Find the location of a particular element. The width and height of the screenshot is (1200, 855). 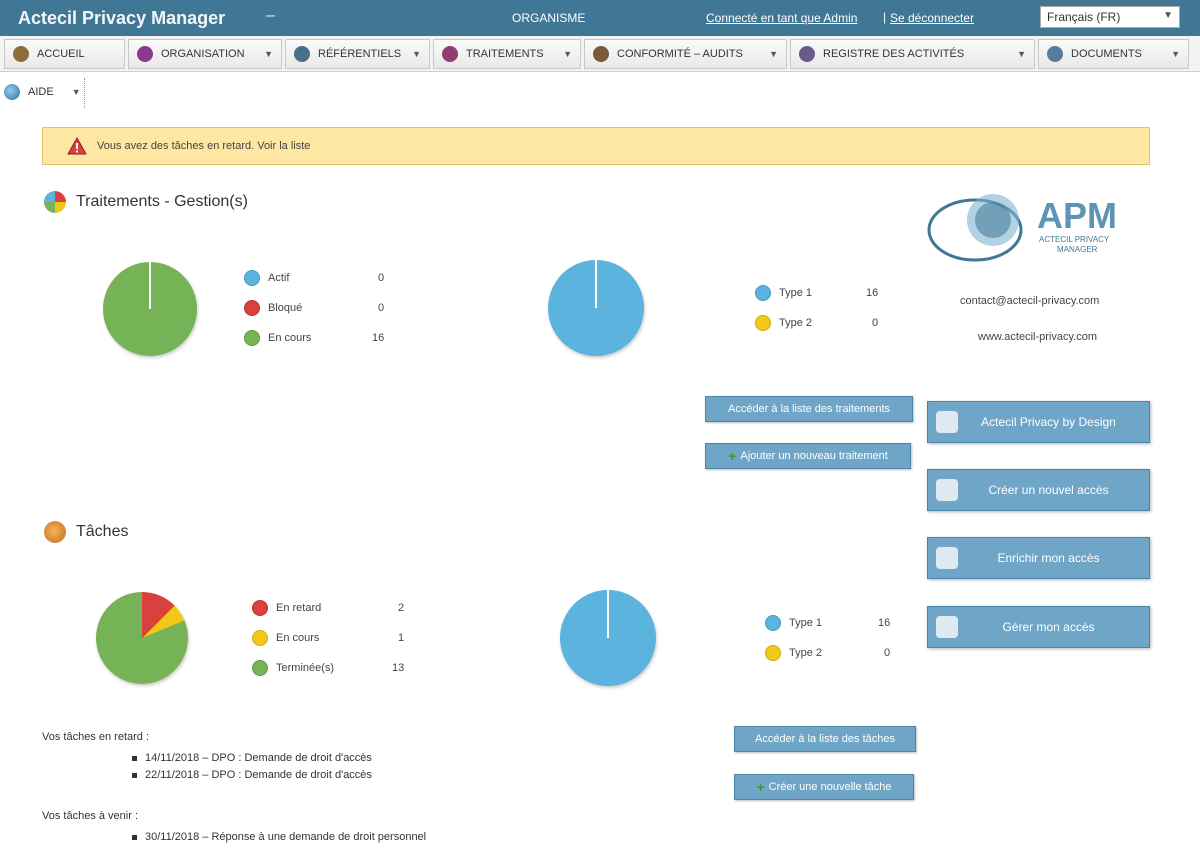

enrich-icon is located at coordinates (947, 558).